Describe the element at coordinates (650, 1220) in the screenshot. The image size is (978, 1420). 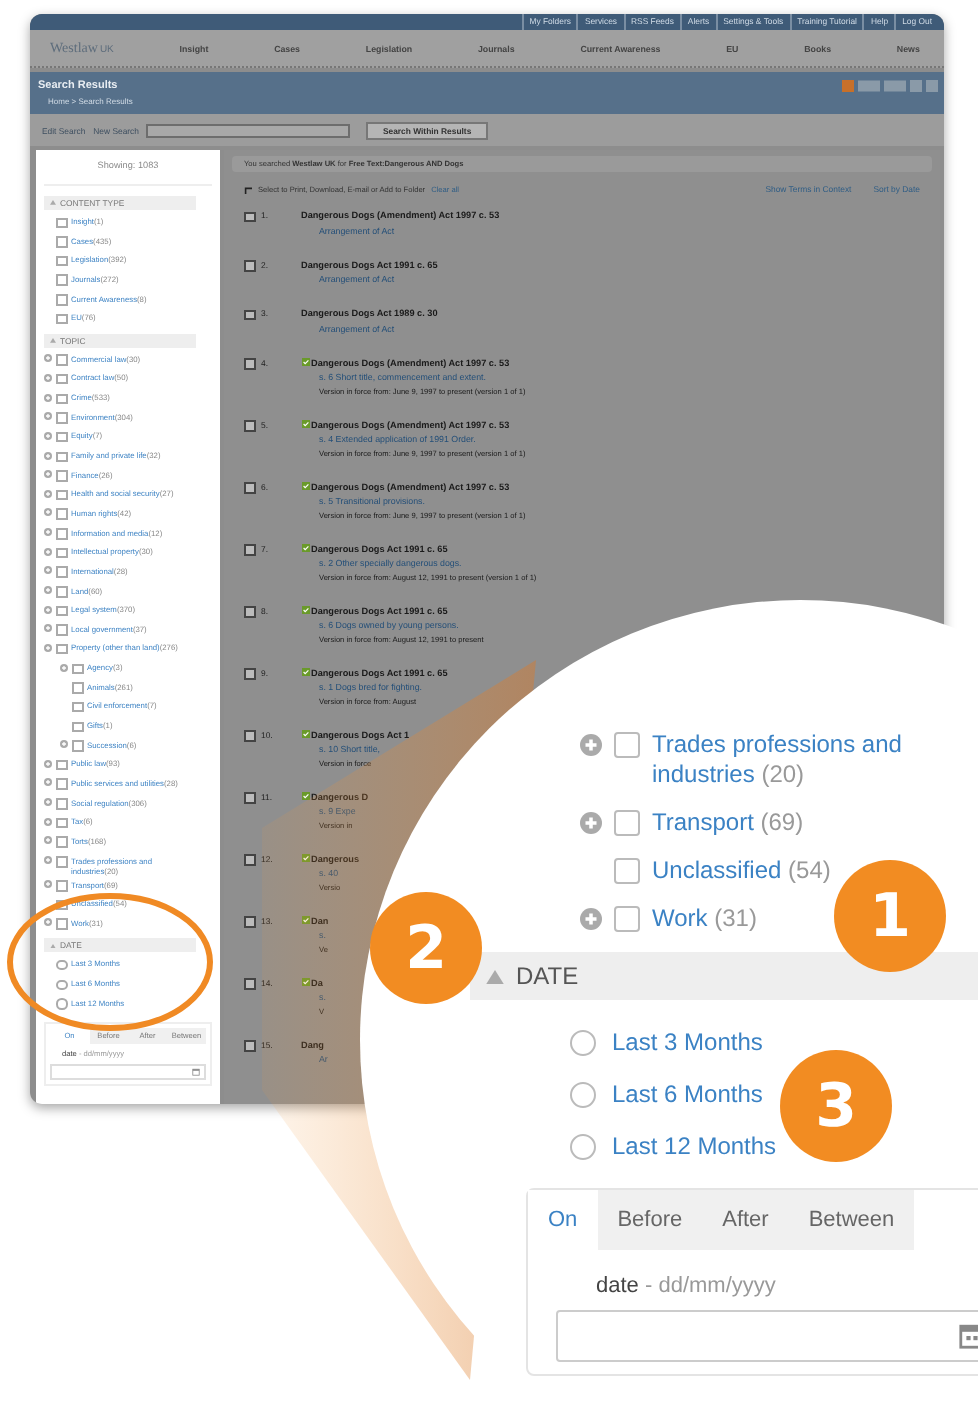
I see `date-tab: Before` at that location.